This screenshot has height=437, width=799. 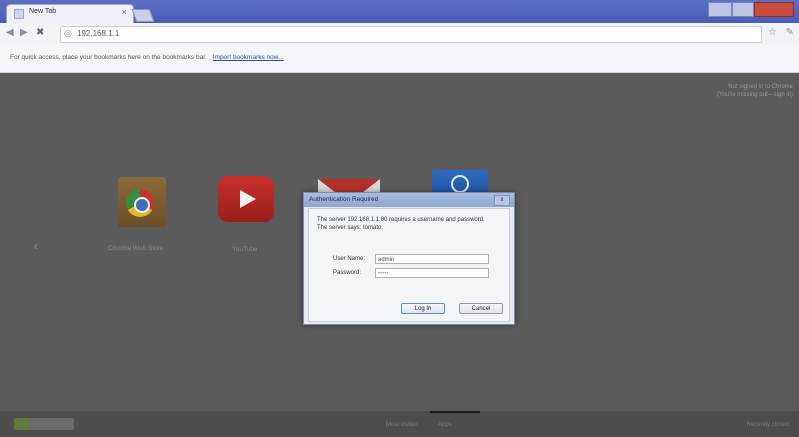 I want to click on apps-tab: Apps, so click(x=445, y=425).